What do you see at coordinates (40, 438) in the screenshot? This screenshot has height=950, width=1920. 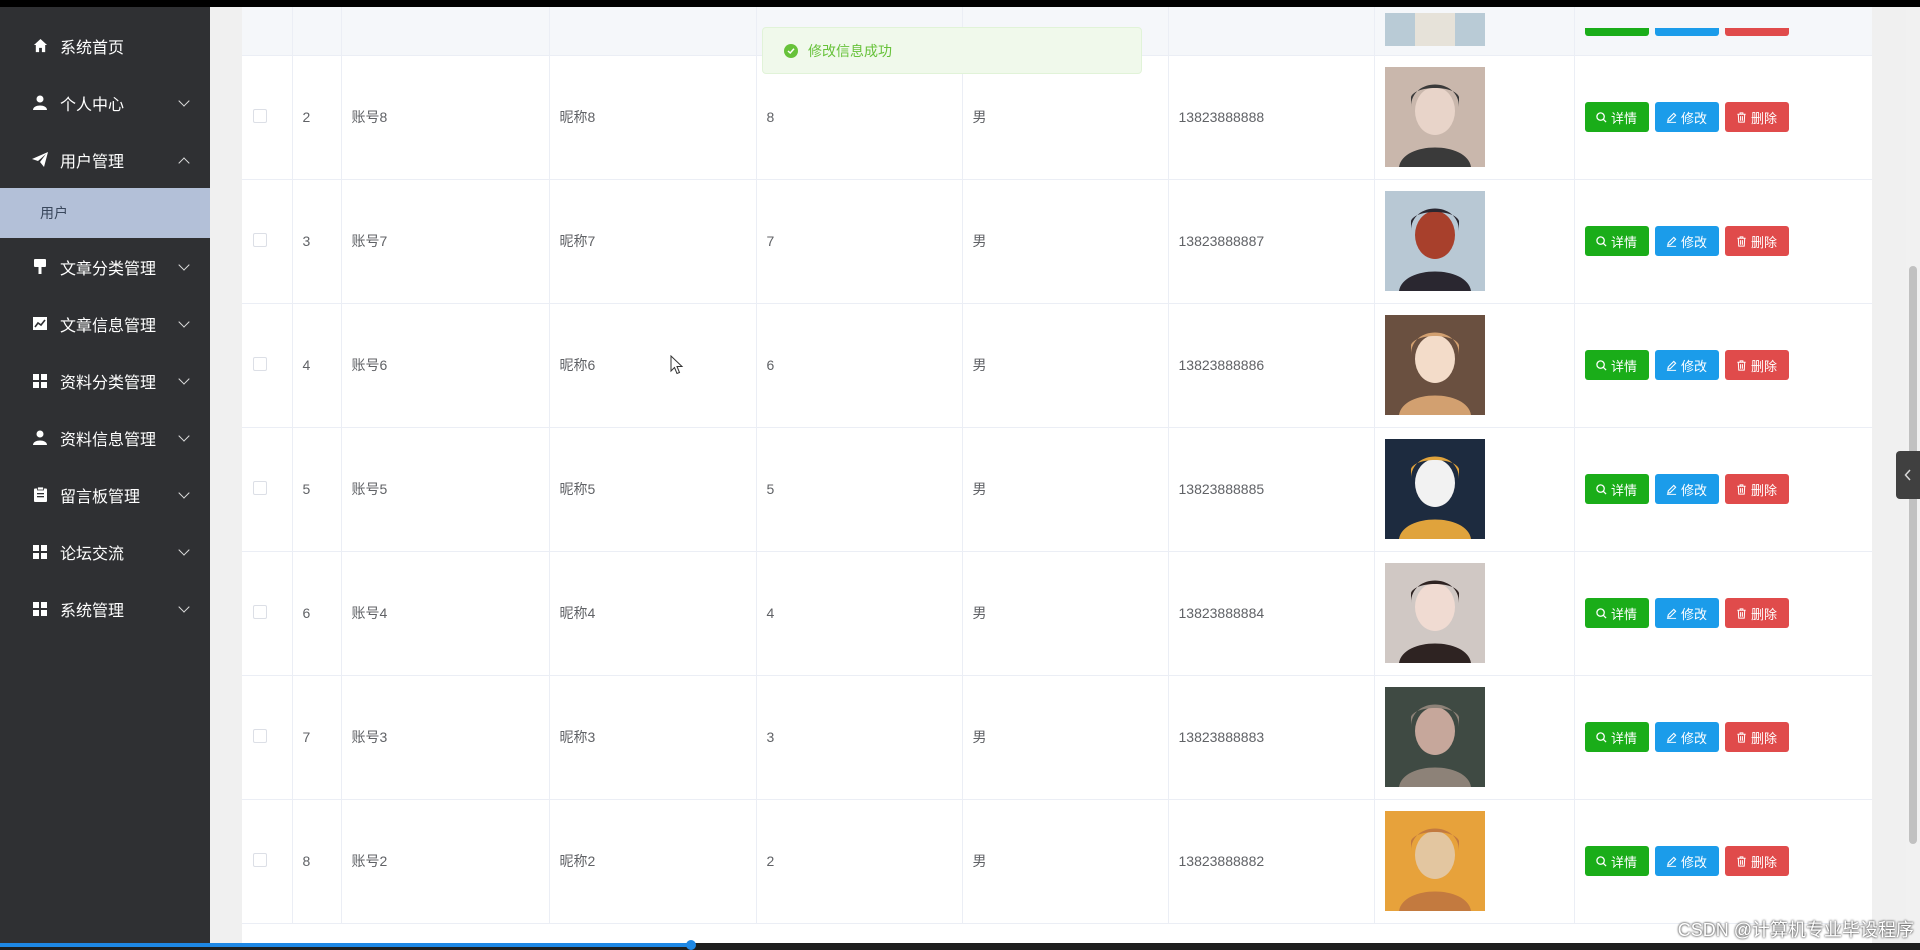 I see `user-icon` at bounding box center [40, 438].